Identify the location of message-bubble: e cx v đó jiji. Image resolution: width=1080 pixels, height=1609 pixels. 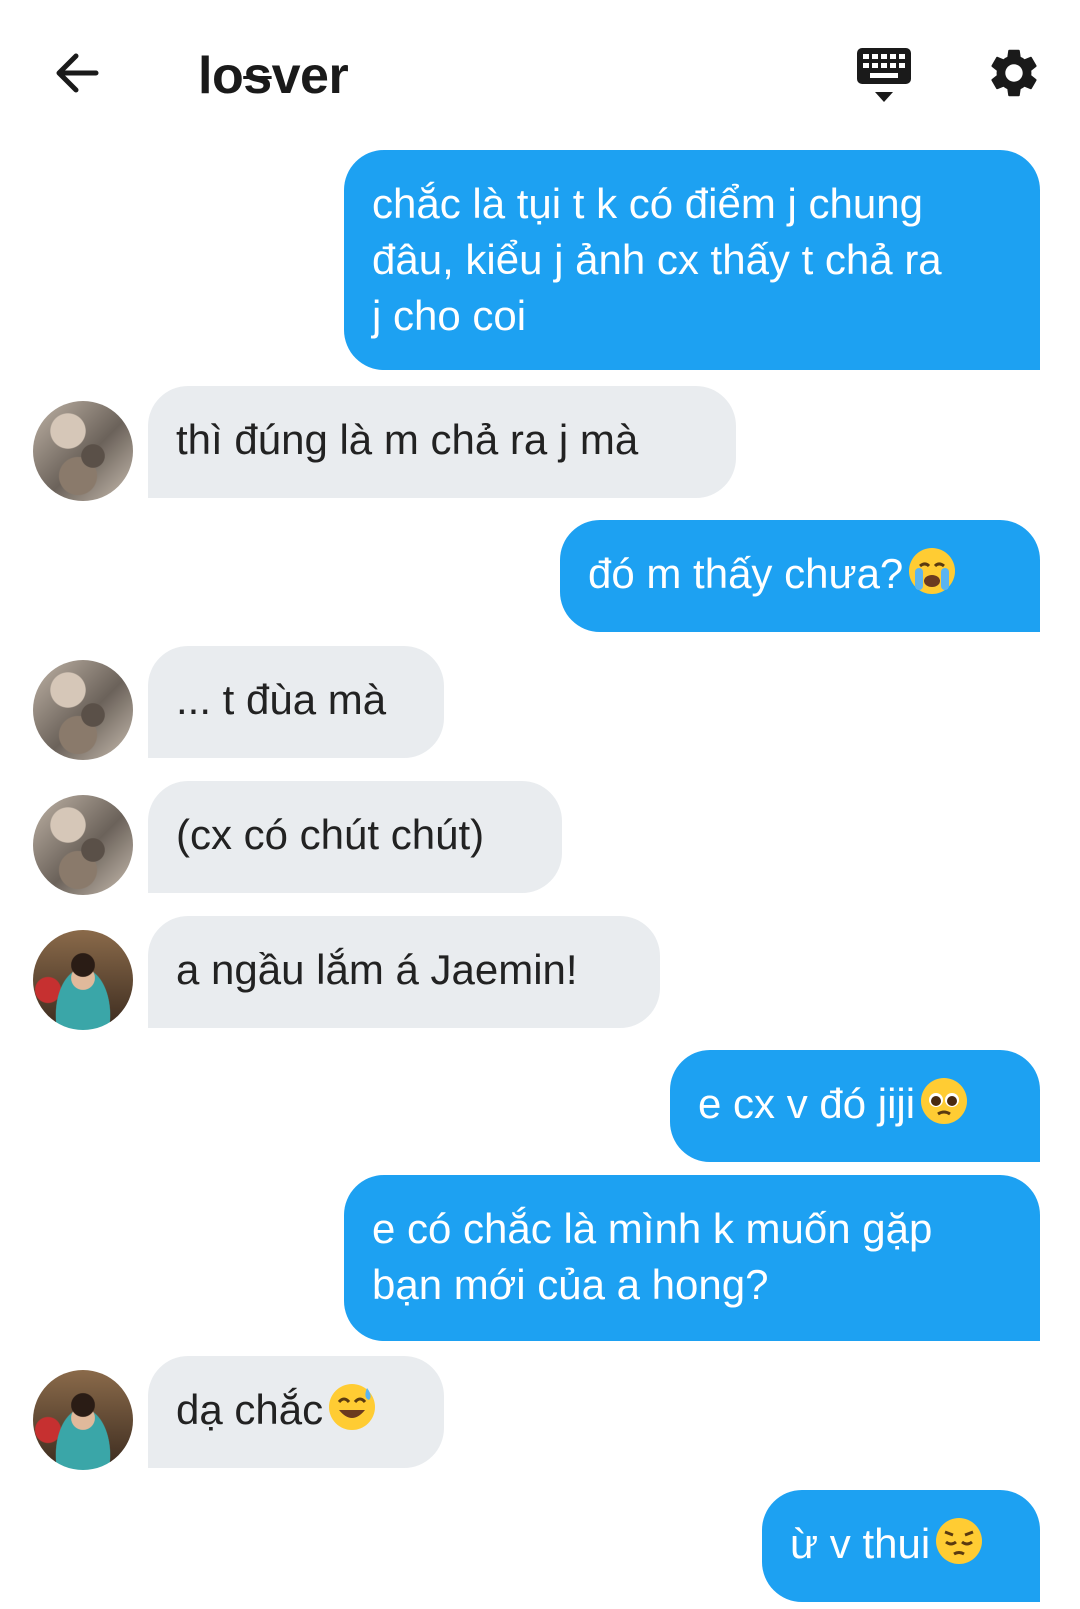
(855, 1106).